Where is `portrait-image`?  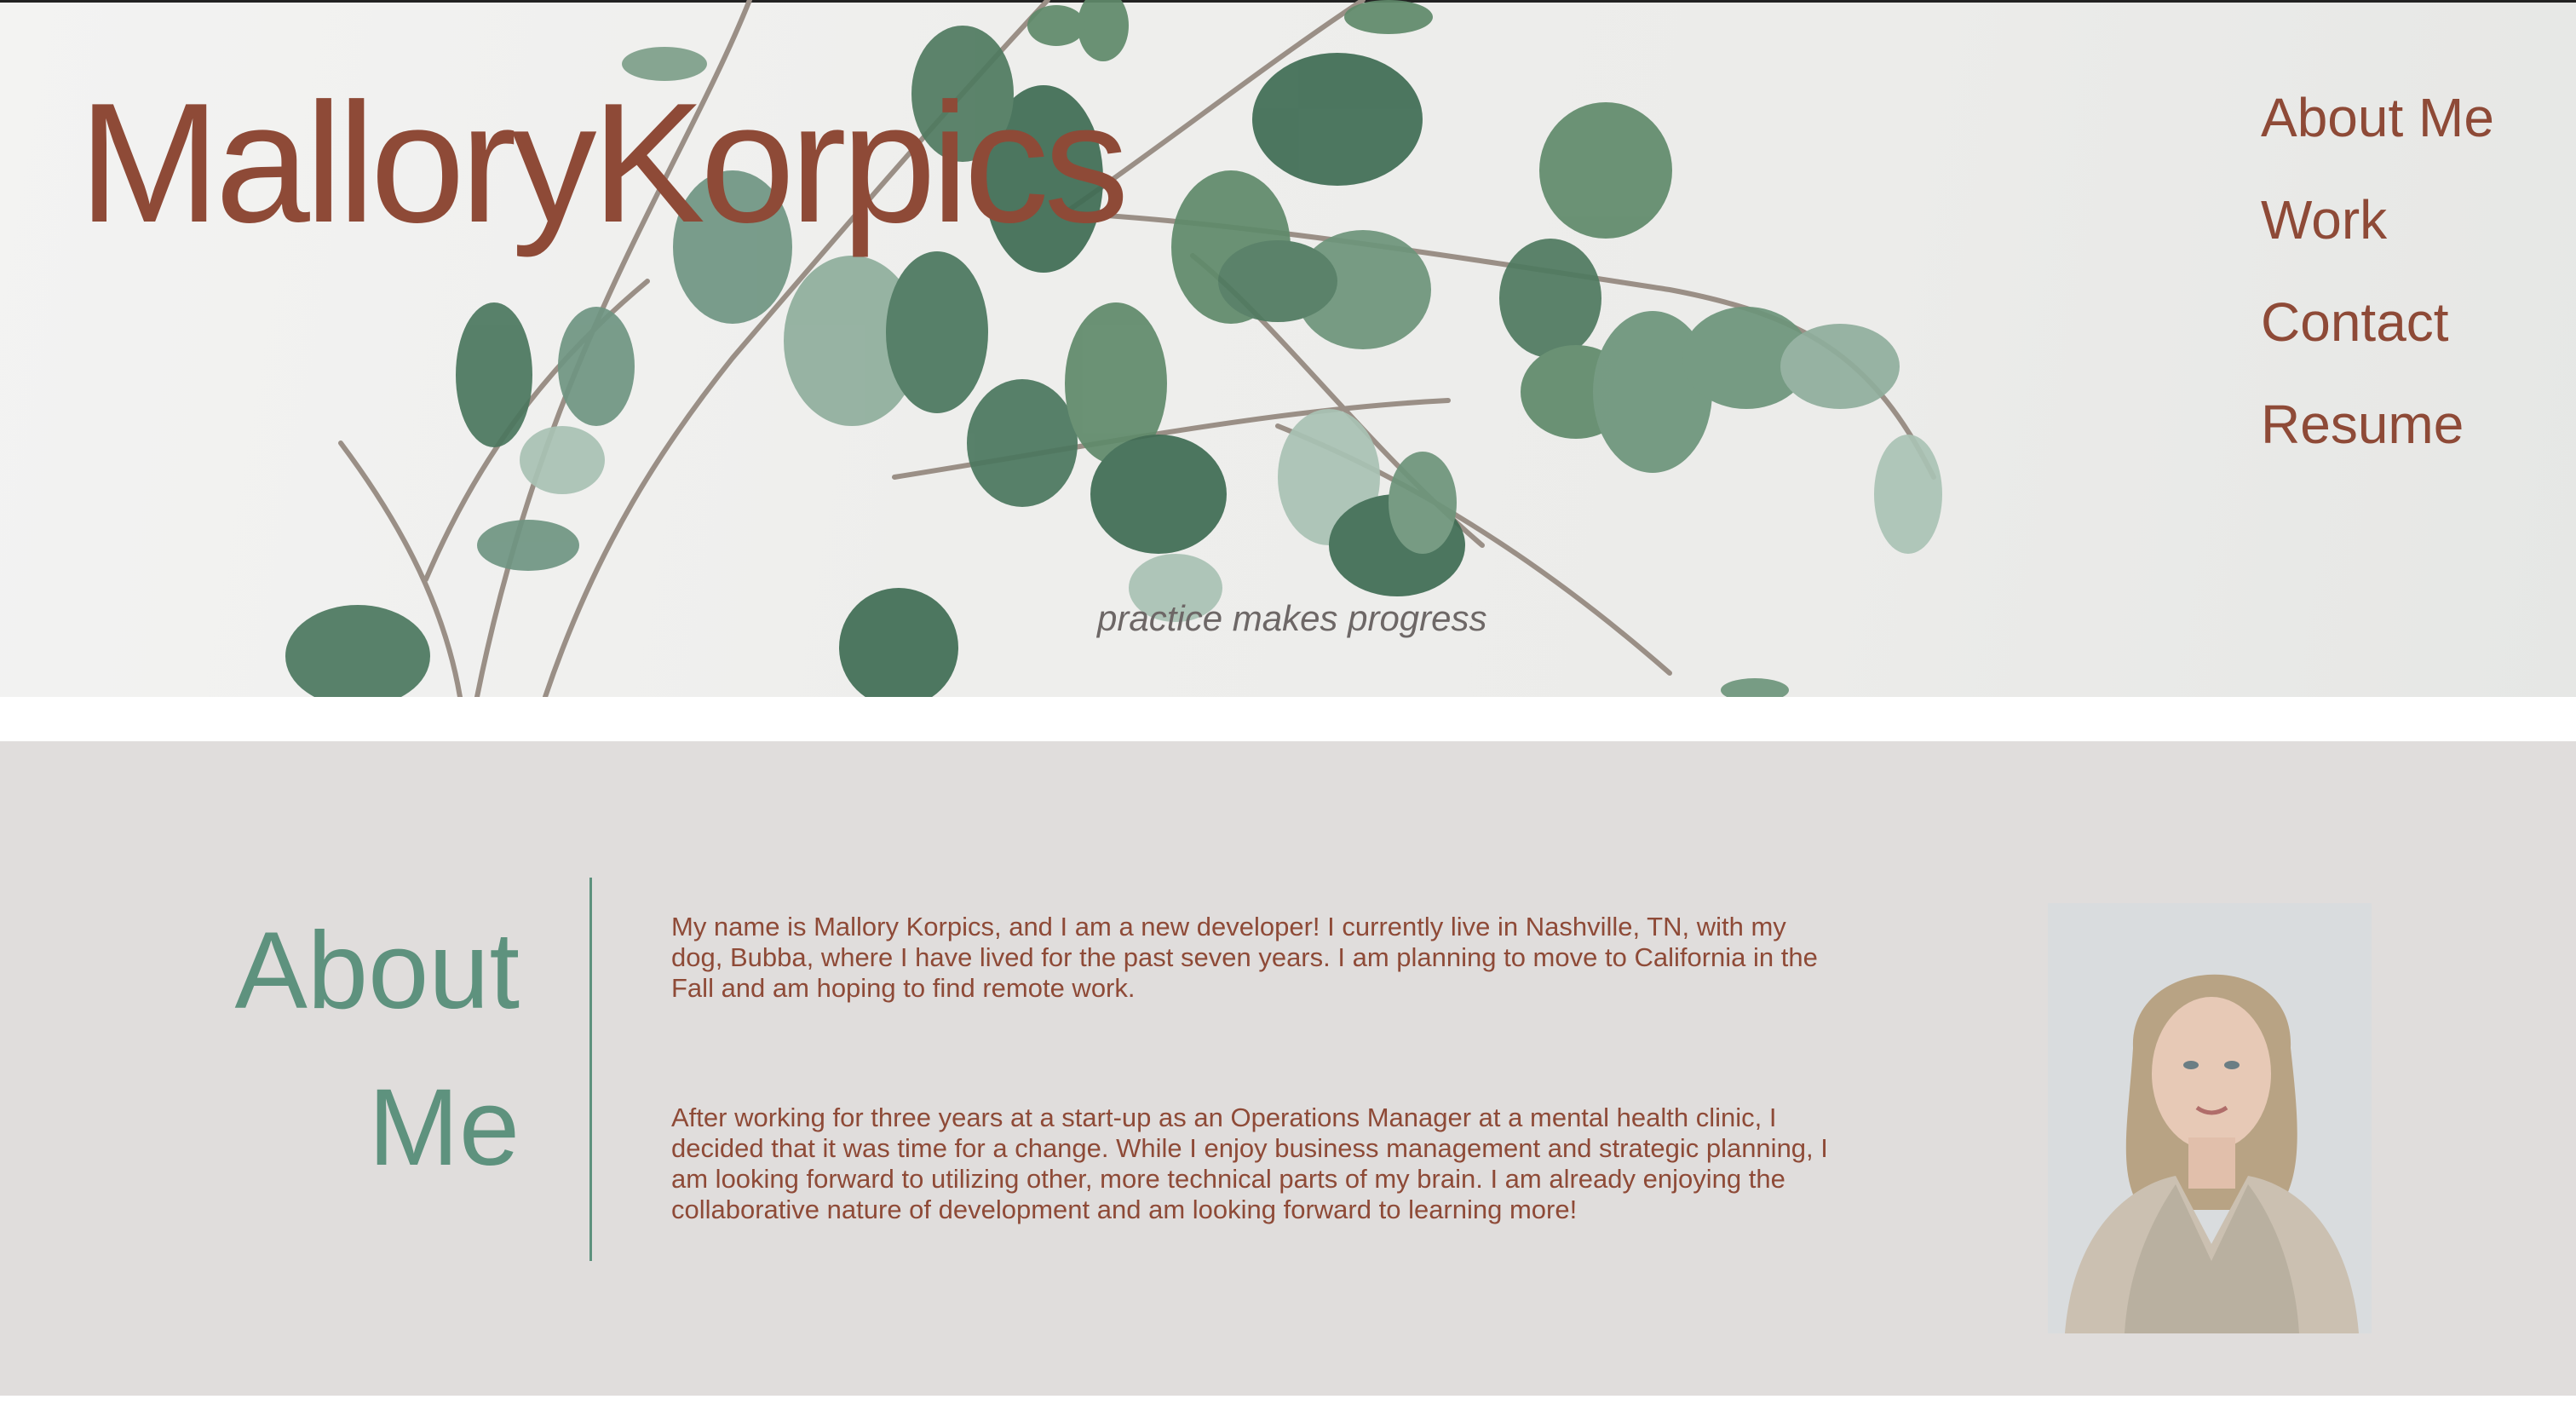 portrait-image is located at coordinates (2210, 1118).